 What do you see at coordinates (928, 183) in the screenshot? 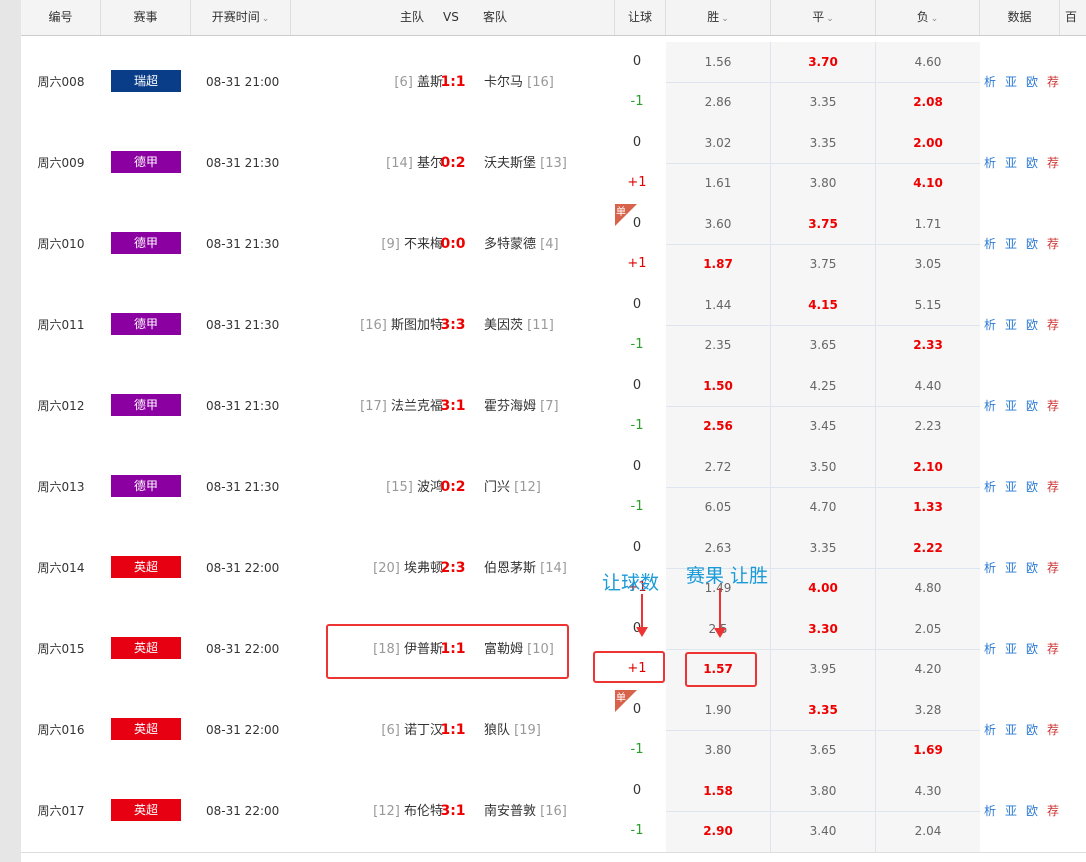
I see `odds-lose-handicap: 4.10` at bounding box center [928, 183].